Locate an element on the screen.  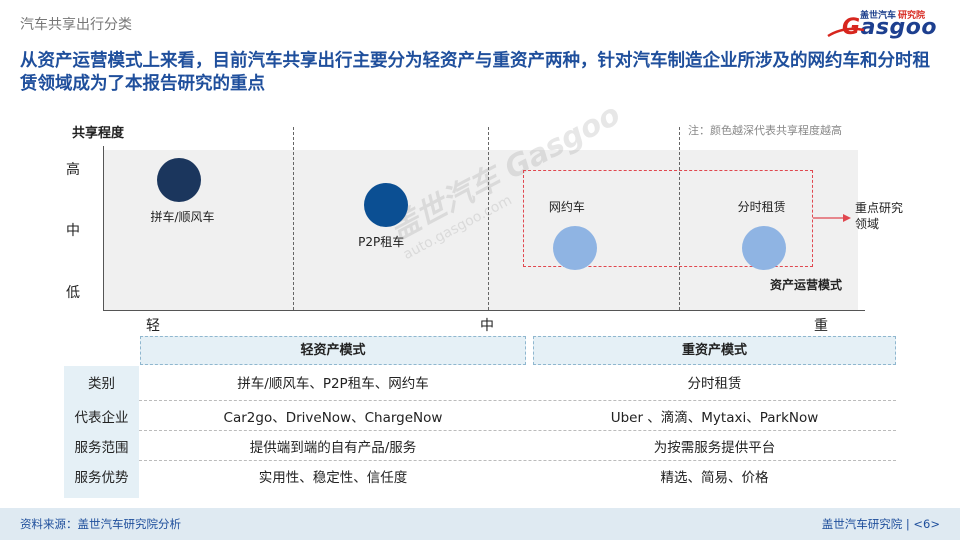
header-heavy-asset: 重资产模式 is located at coordinates (714, 350).